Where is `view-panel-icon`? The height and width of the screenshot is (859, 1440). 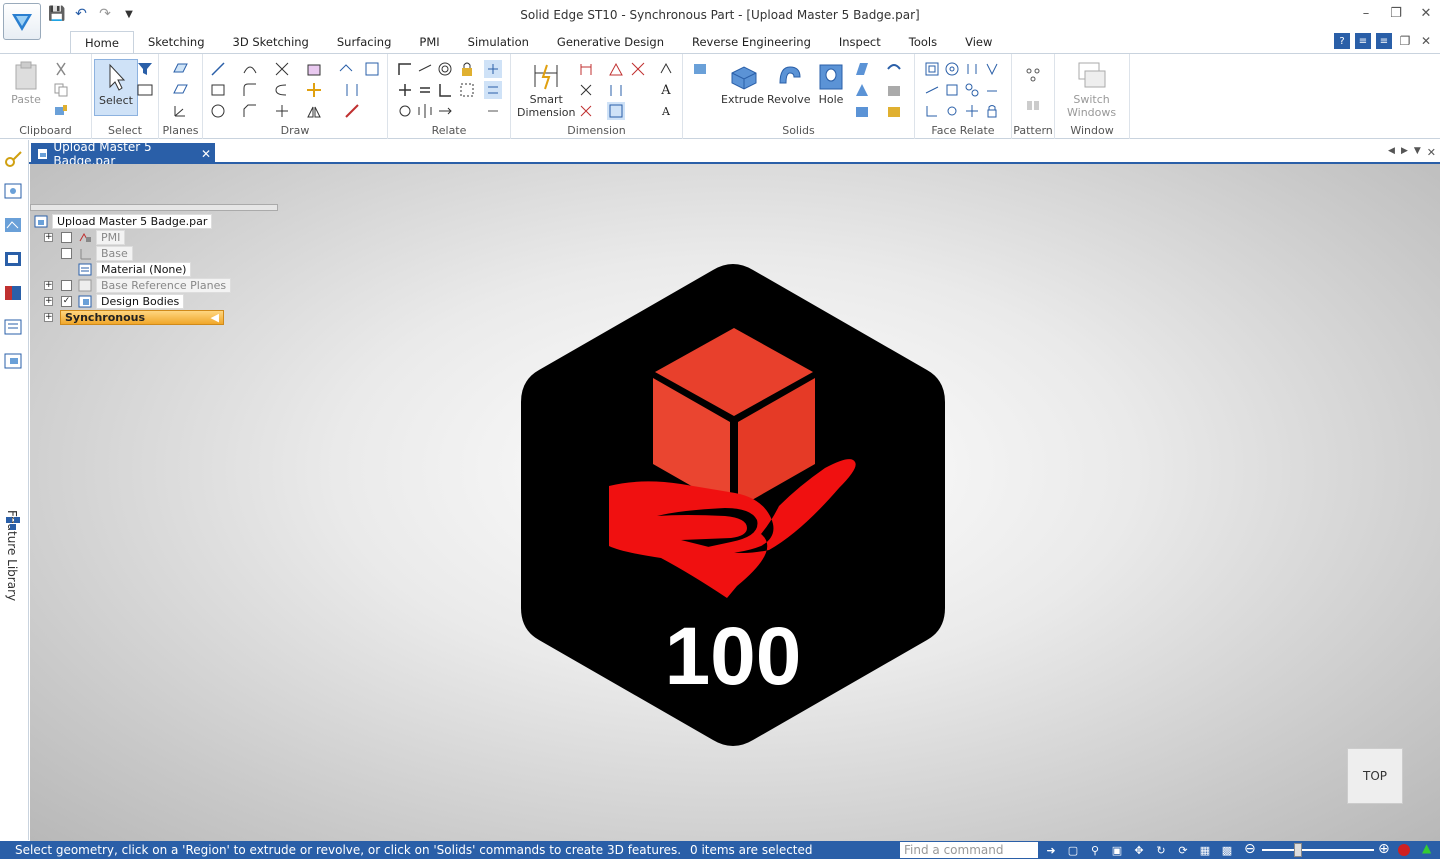
view-panel-icon is located at coordinates (13, 259).